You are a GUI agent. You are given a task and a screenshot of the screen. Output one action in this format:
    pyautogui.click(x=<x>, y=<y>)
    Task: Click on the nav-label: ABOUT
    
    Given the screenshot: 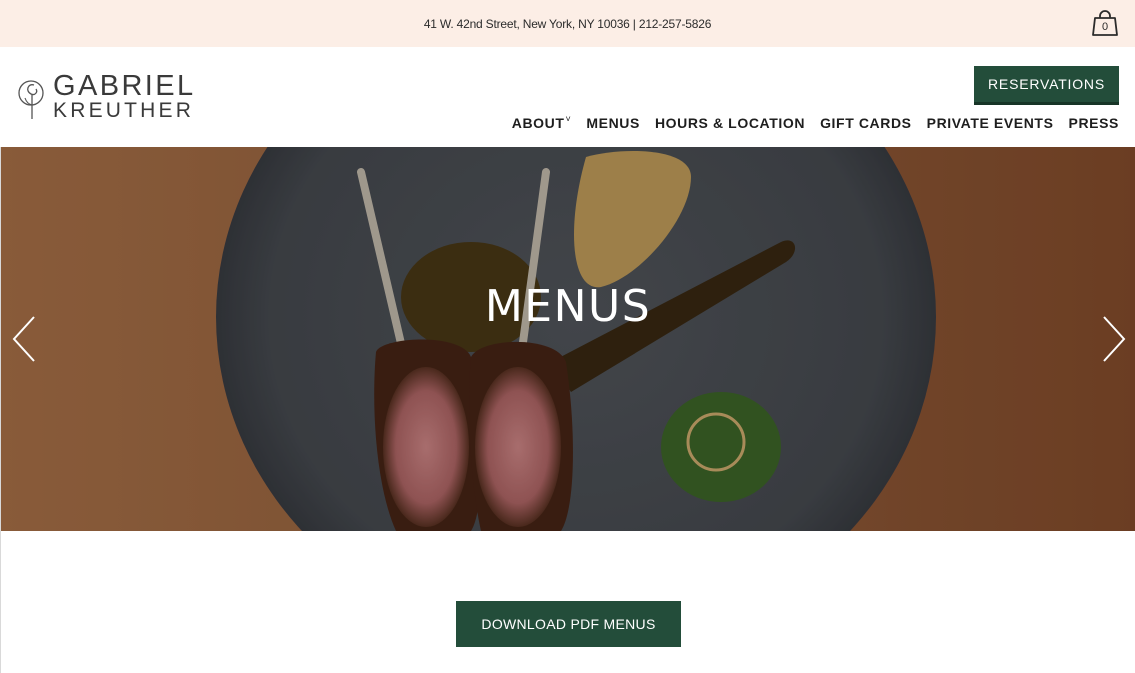 What is the action you would take?
    pyautogui.click(x=538, y=123)
    